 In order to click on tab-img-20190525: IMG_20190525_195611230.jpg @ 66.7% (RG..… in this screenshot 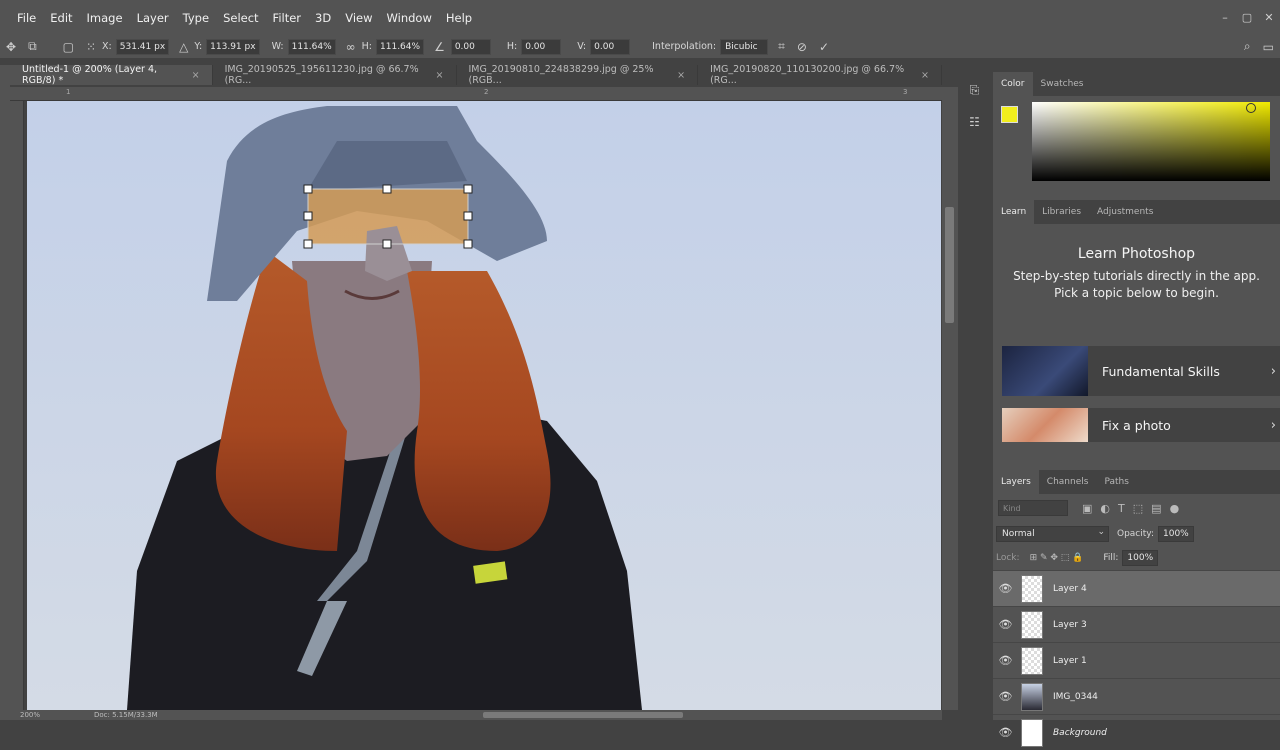, I will do `click(335, 75)`.